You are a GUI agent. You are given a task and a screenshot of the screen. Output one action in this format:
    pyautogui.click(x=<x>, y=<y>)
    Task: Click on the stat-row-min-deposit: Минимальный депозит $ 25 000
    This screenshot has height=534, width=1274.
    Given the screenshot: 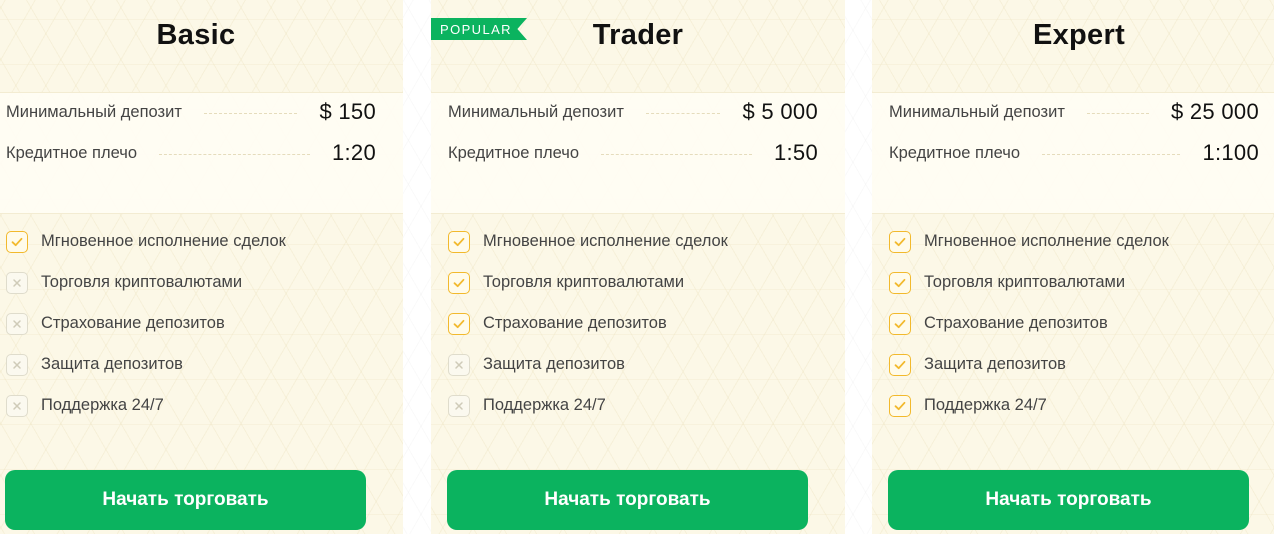 What is the action you would take?
    pyautogui.click(x=1074, y=112)
    